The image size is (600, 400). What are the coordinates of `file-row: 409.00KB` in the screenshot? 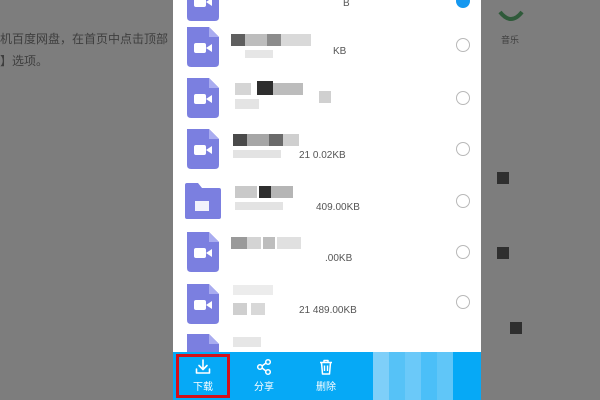 It's located at (327, 203).